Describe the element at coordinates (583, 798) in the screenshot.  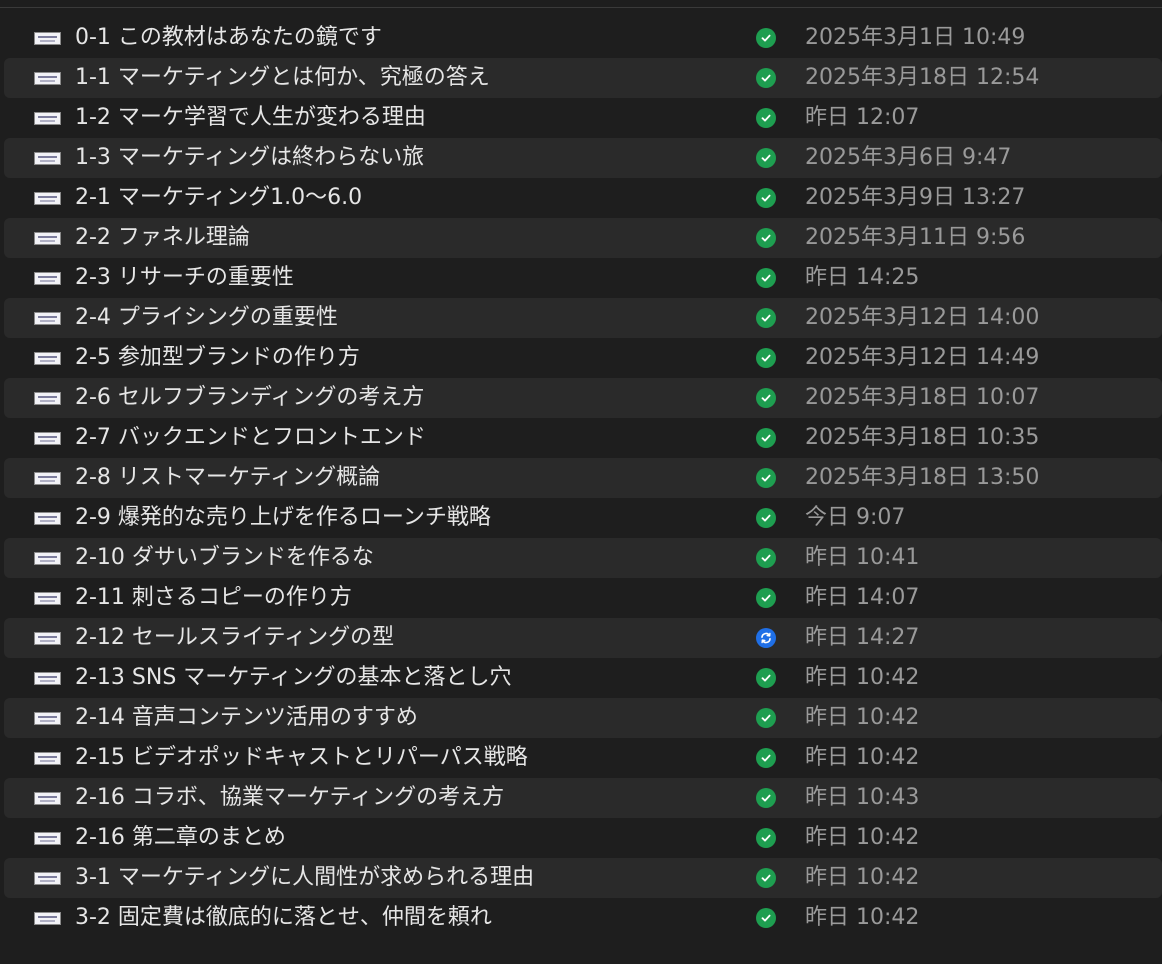
I see `file-row: 2-16 コラボ、協業マーケティングの考え方 昨日 10:43` at that location.